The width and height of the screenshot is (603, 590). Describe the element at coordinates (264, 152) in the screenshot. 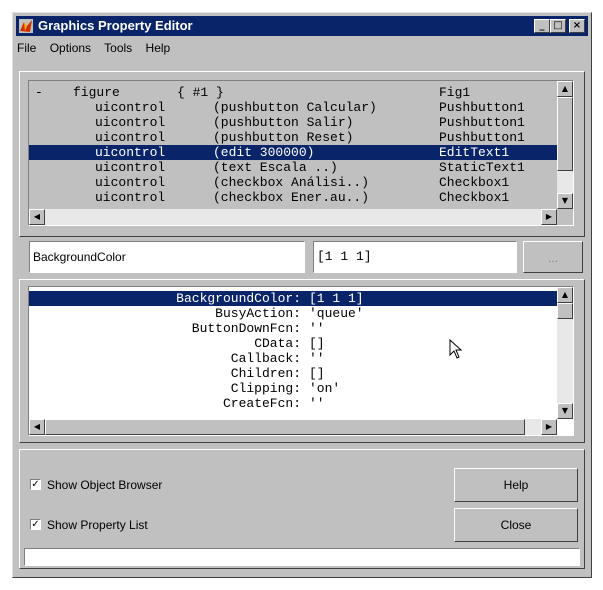

I see `object-description: (edit 300000)` at that location.